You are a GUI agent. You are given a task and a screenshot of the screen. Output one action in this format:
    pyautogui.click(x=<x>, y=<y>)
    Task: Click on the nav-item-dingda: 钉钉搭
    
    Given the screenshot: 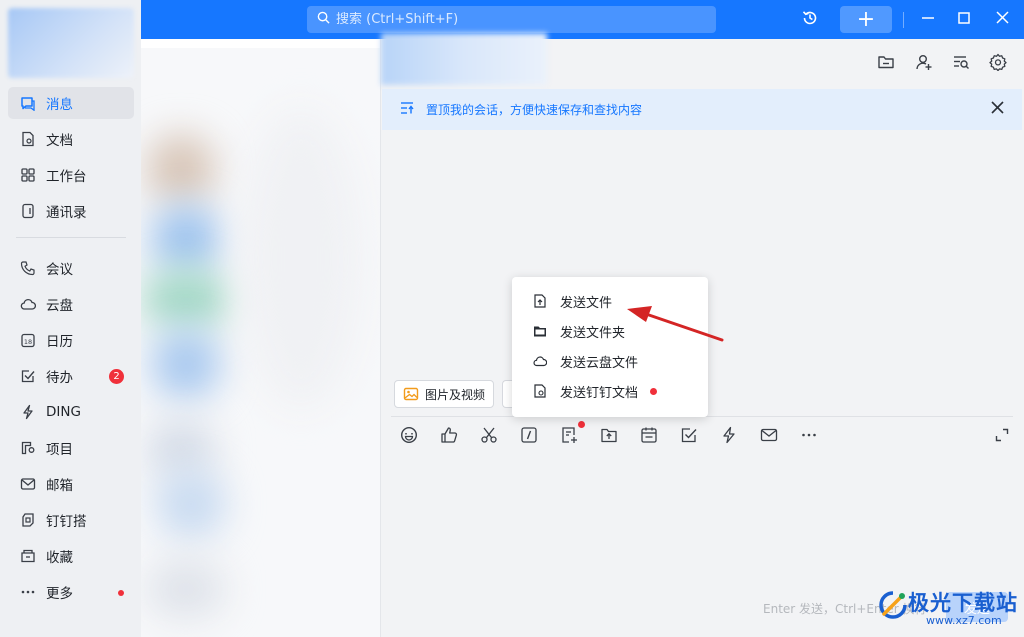 What is the action you would take?
    pyautogui.click(x=71, y=520)
    